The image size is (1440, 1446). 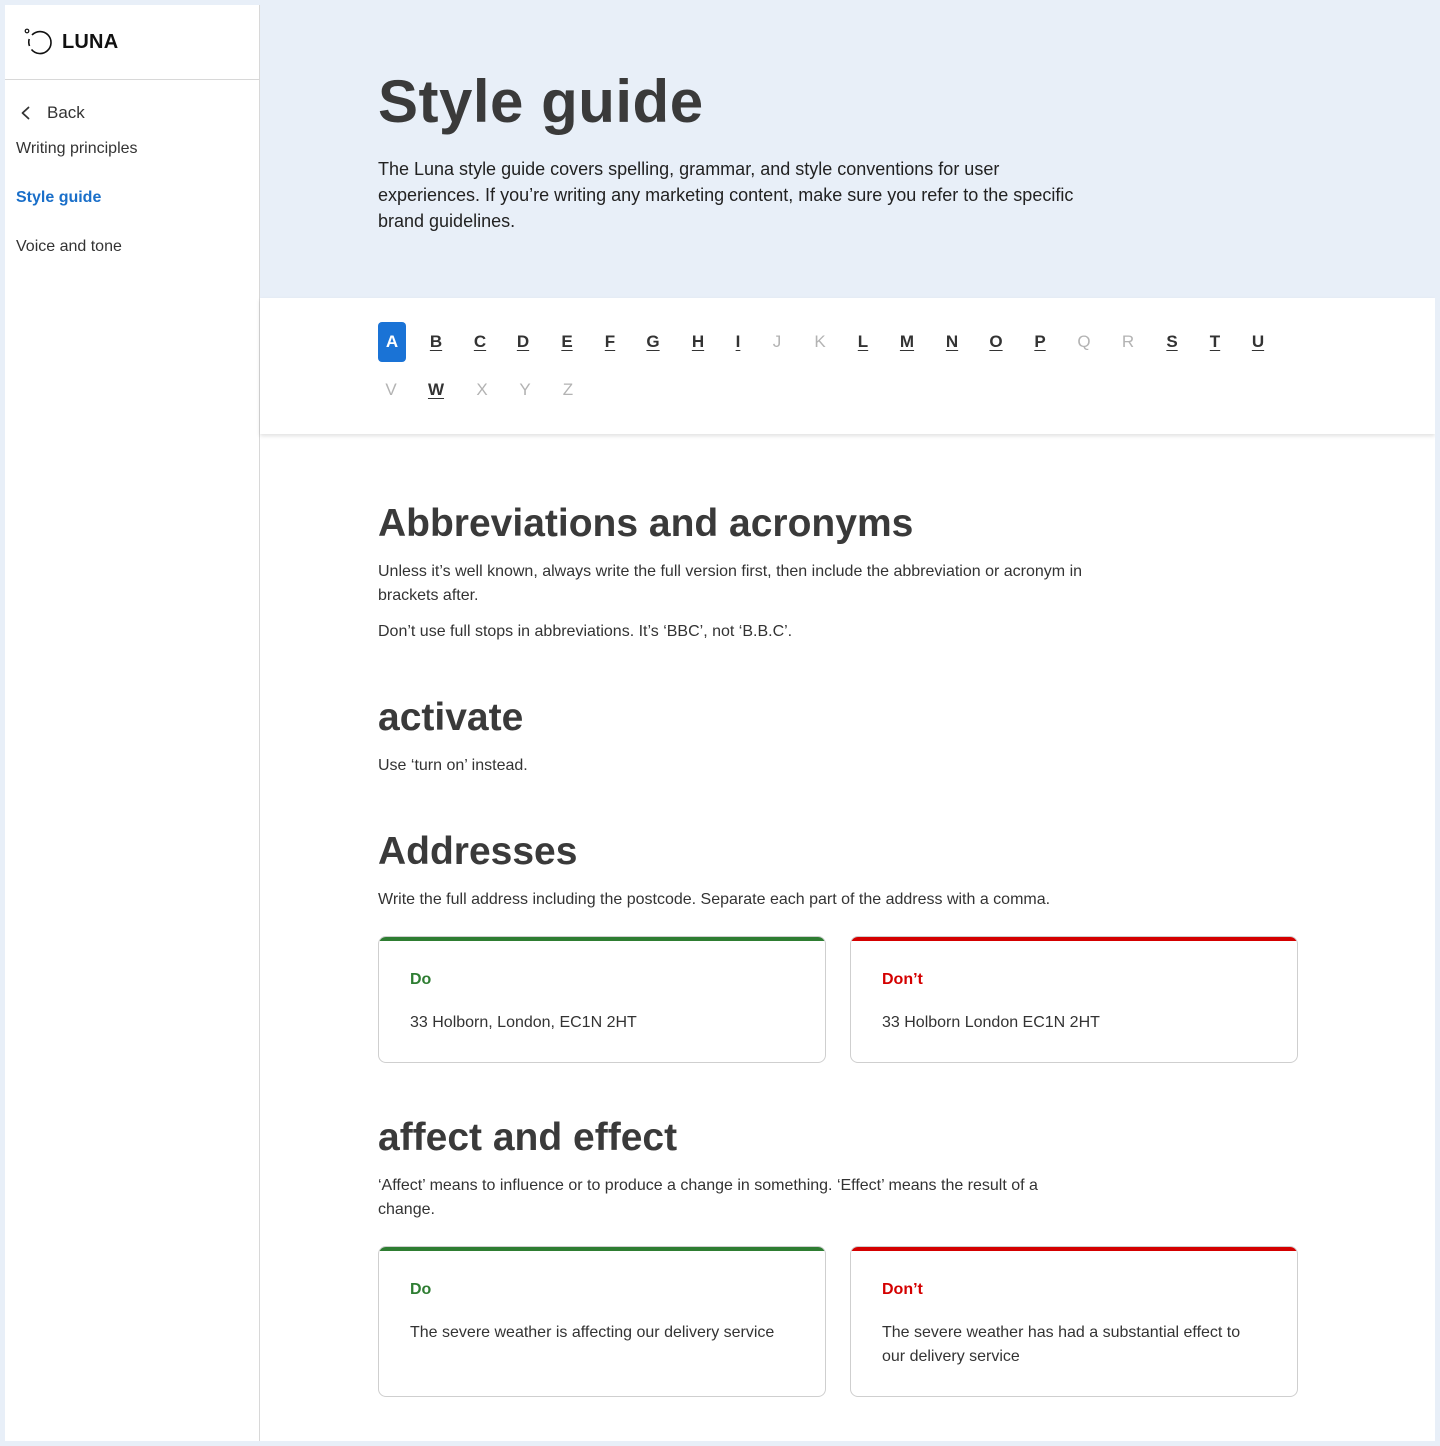 What do you see at coordinates (436, 342) in the screenshot?
I see `alphabet-letter-b: B` at bounding box center [436, 342].